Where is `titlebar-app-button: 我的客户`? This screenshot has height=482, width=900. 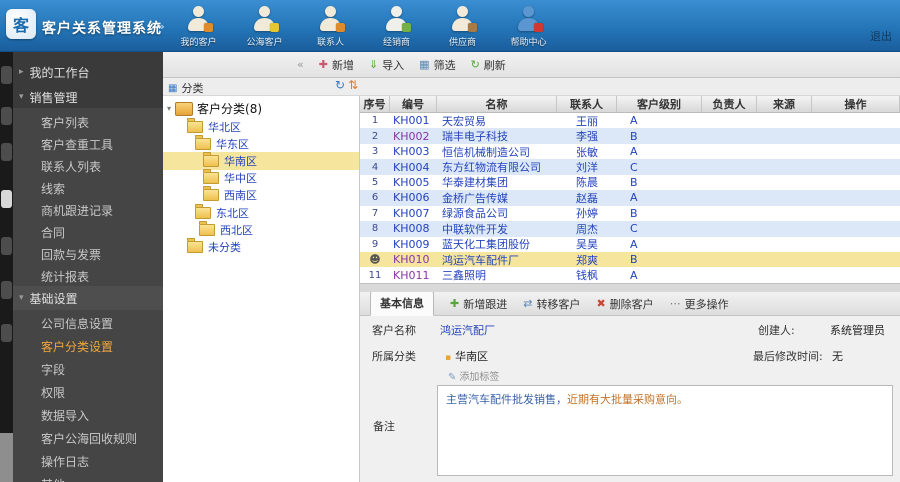 titlebar-app-button: 我的客户 is located at coordinates (198, 28).